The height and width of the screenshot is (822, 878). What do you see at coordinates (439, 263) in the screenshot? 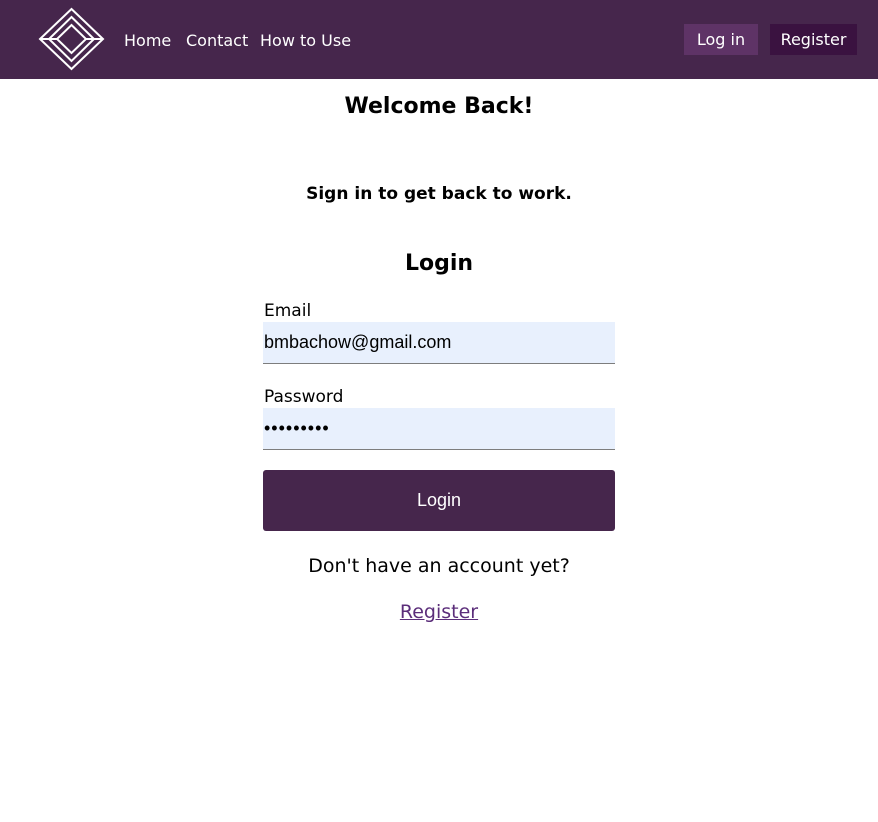
I see `login-form-title: Login` at bounding box center [439, 263].